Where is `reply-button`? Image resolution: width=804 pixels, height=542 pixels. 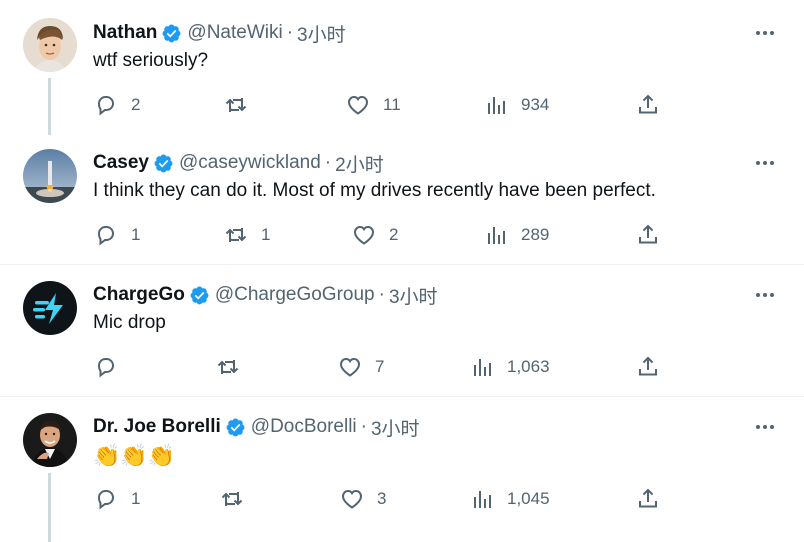 reply-button is located at coordinates (112, 367).